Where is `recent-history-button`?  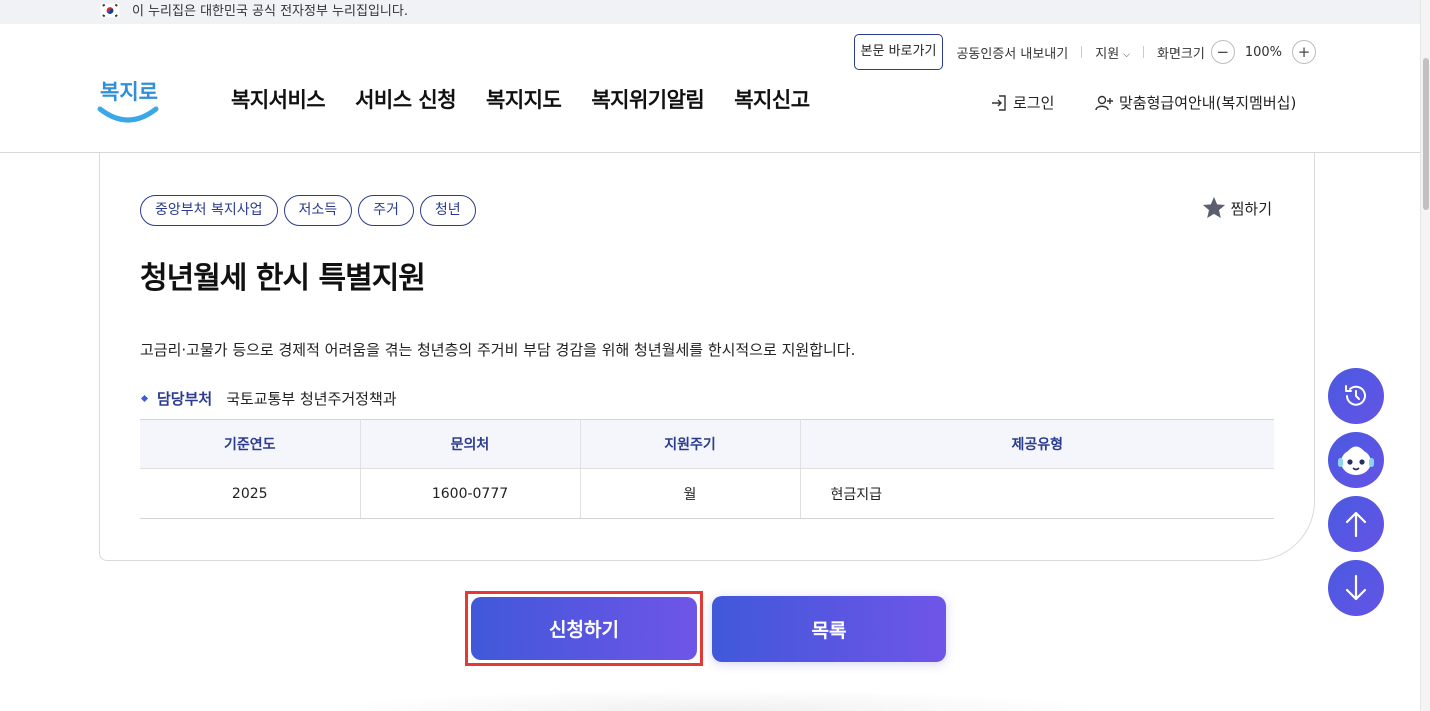 recent-history-button is located at coordinates (1356, 396).